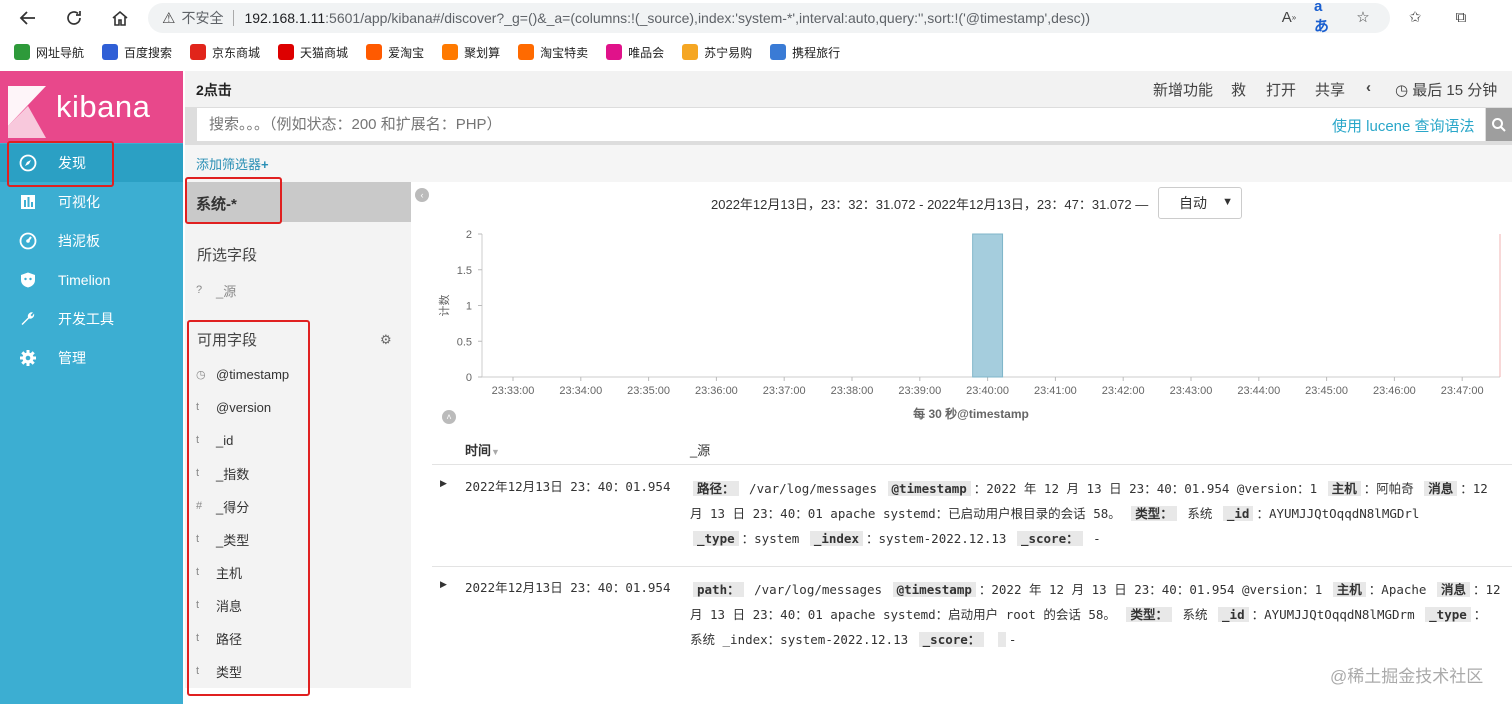 The image size is (1512, 704). Describe the element at coordinates (285, 18) in the screenshot. I see `url-host: 192.168.1.11` at that location.